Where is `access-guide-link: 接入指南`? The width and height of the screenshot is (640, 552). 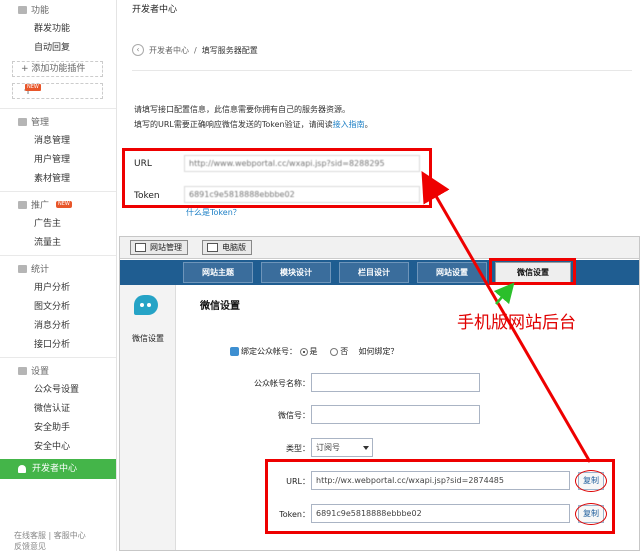 access-guide-link: 接入指南 is located at coordinates (349, 124).